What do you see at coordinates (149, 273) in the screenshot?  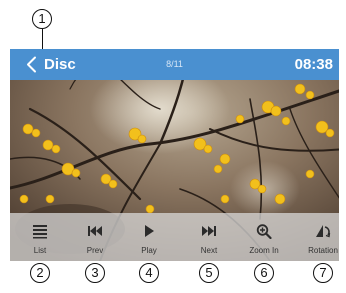 I see `callout-4: 4` at bounding box center [149, 273].